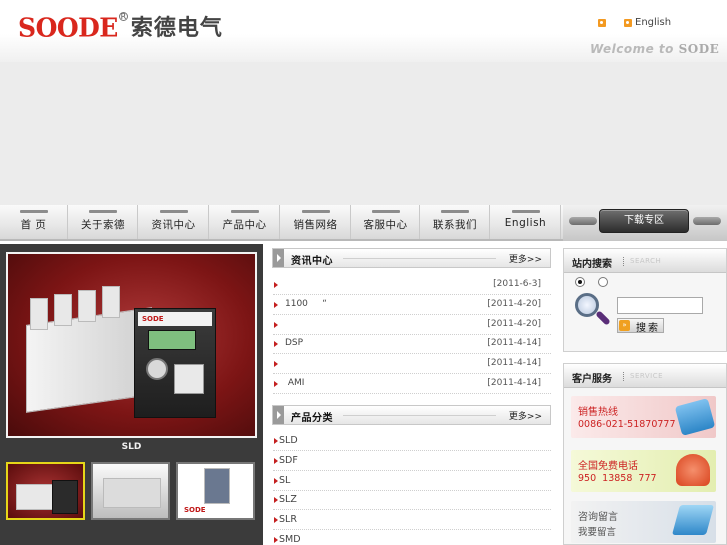  Describe the element at coordinates (412, 500) in the screenshot. I see `category-item: SLZ` at that location.